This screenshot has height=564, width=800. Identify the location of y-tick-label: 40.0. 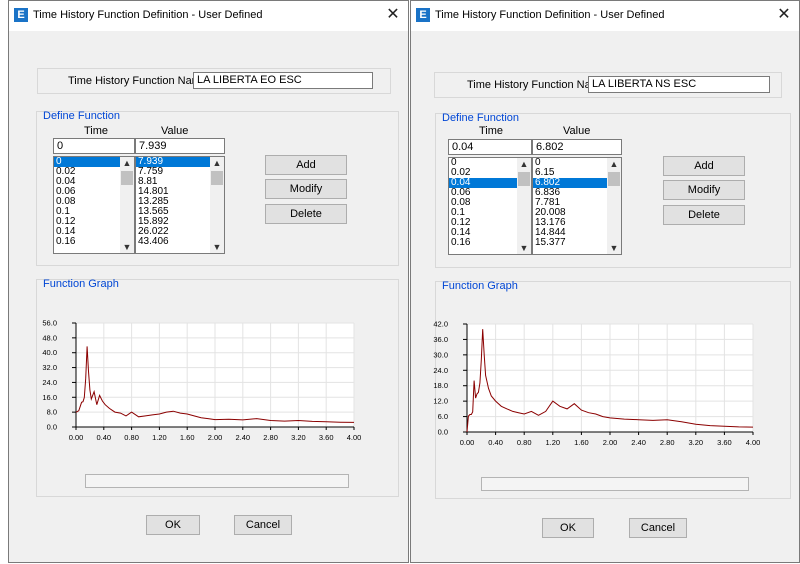
(49, 352).